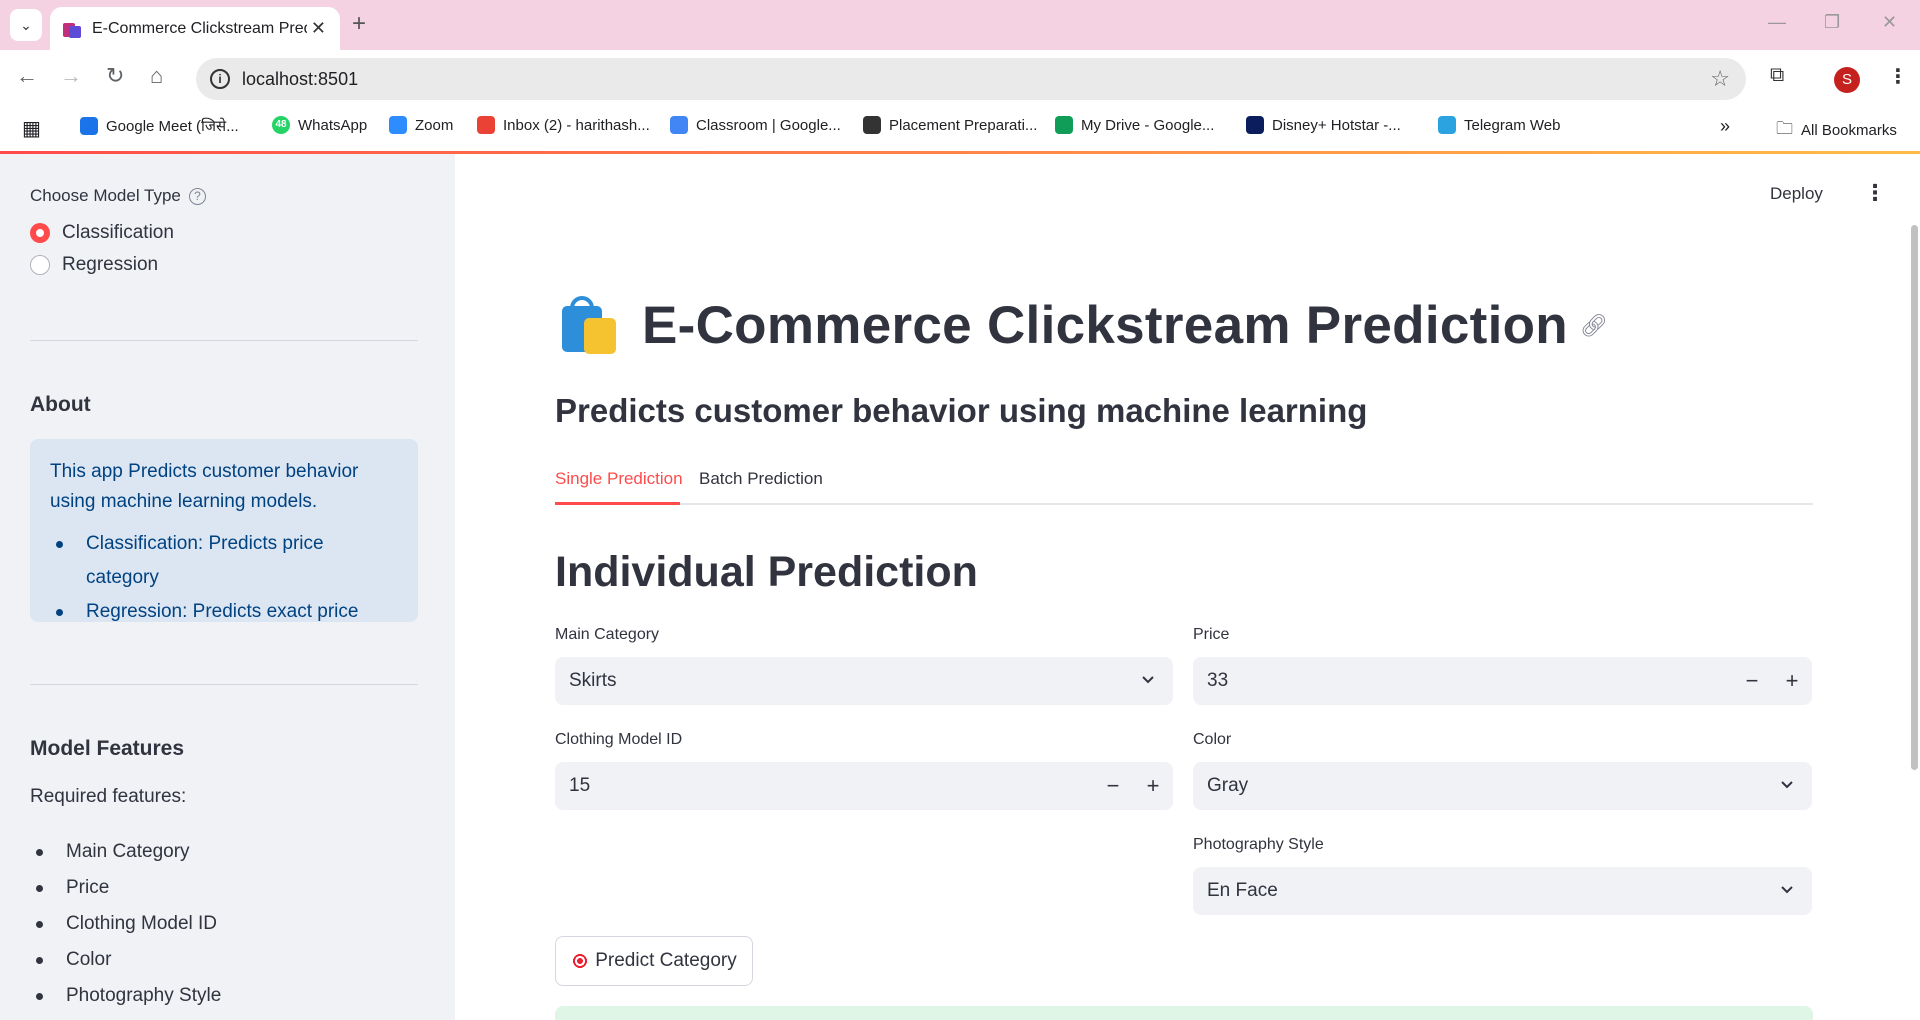 The image size is (1920, 1020). What do you see at coordinates (1849, 130) in the screenshot?
I see `all-bookmarks-label: All Bookmarks` at bounding box center [1849, 130].